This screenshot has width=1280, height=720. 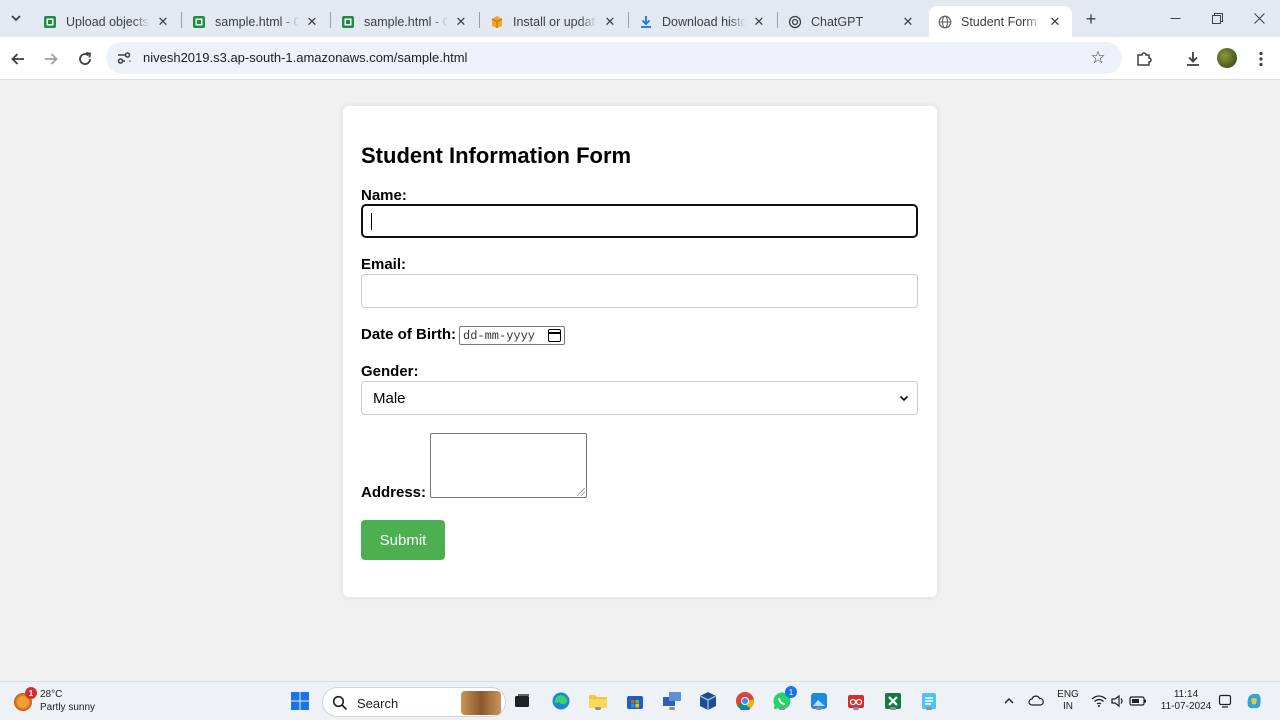 I want to click on gender-select: Male, so click(x=639, y=398).